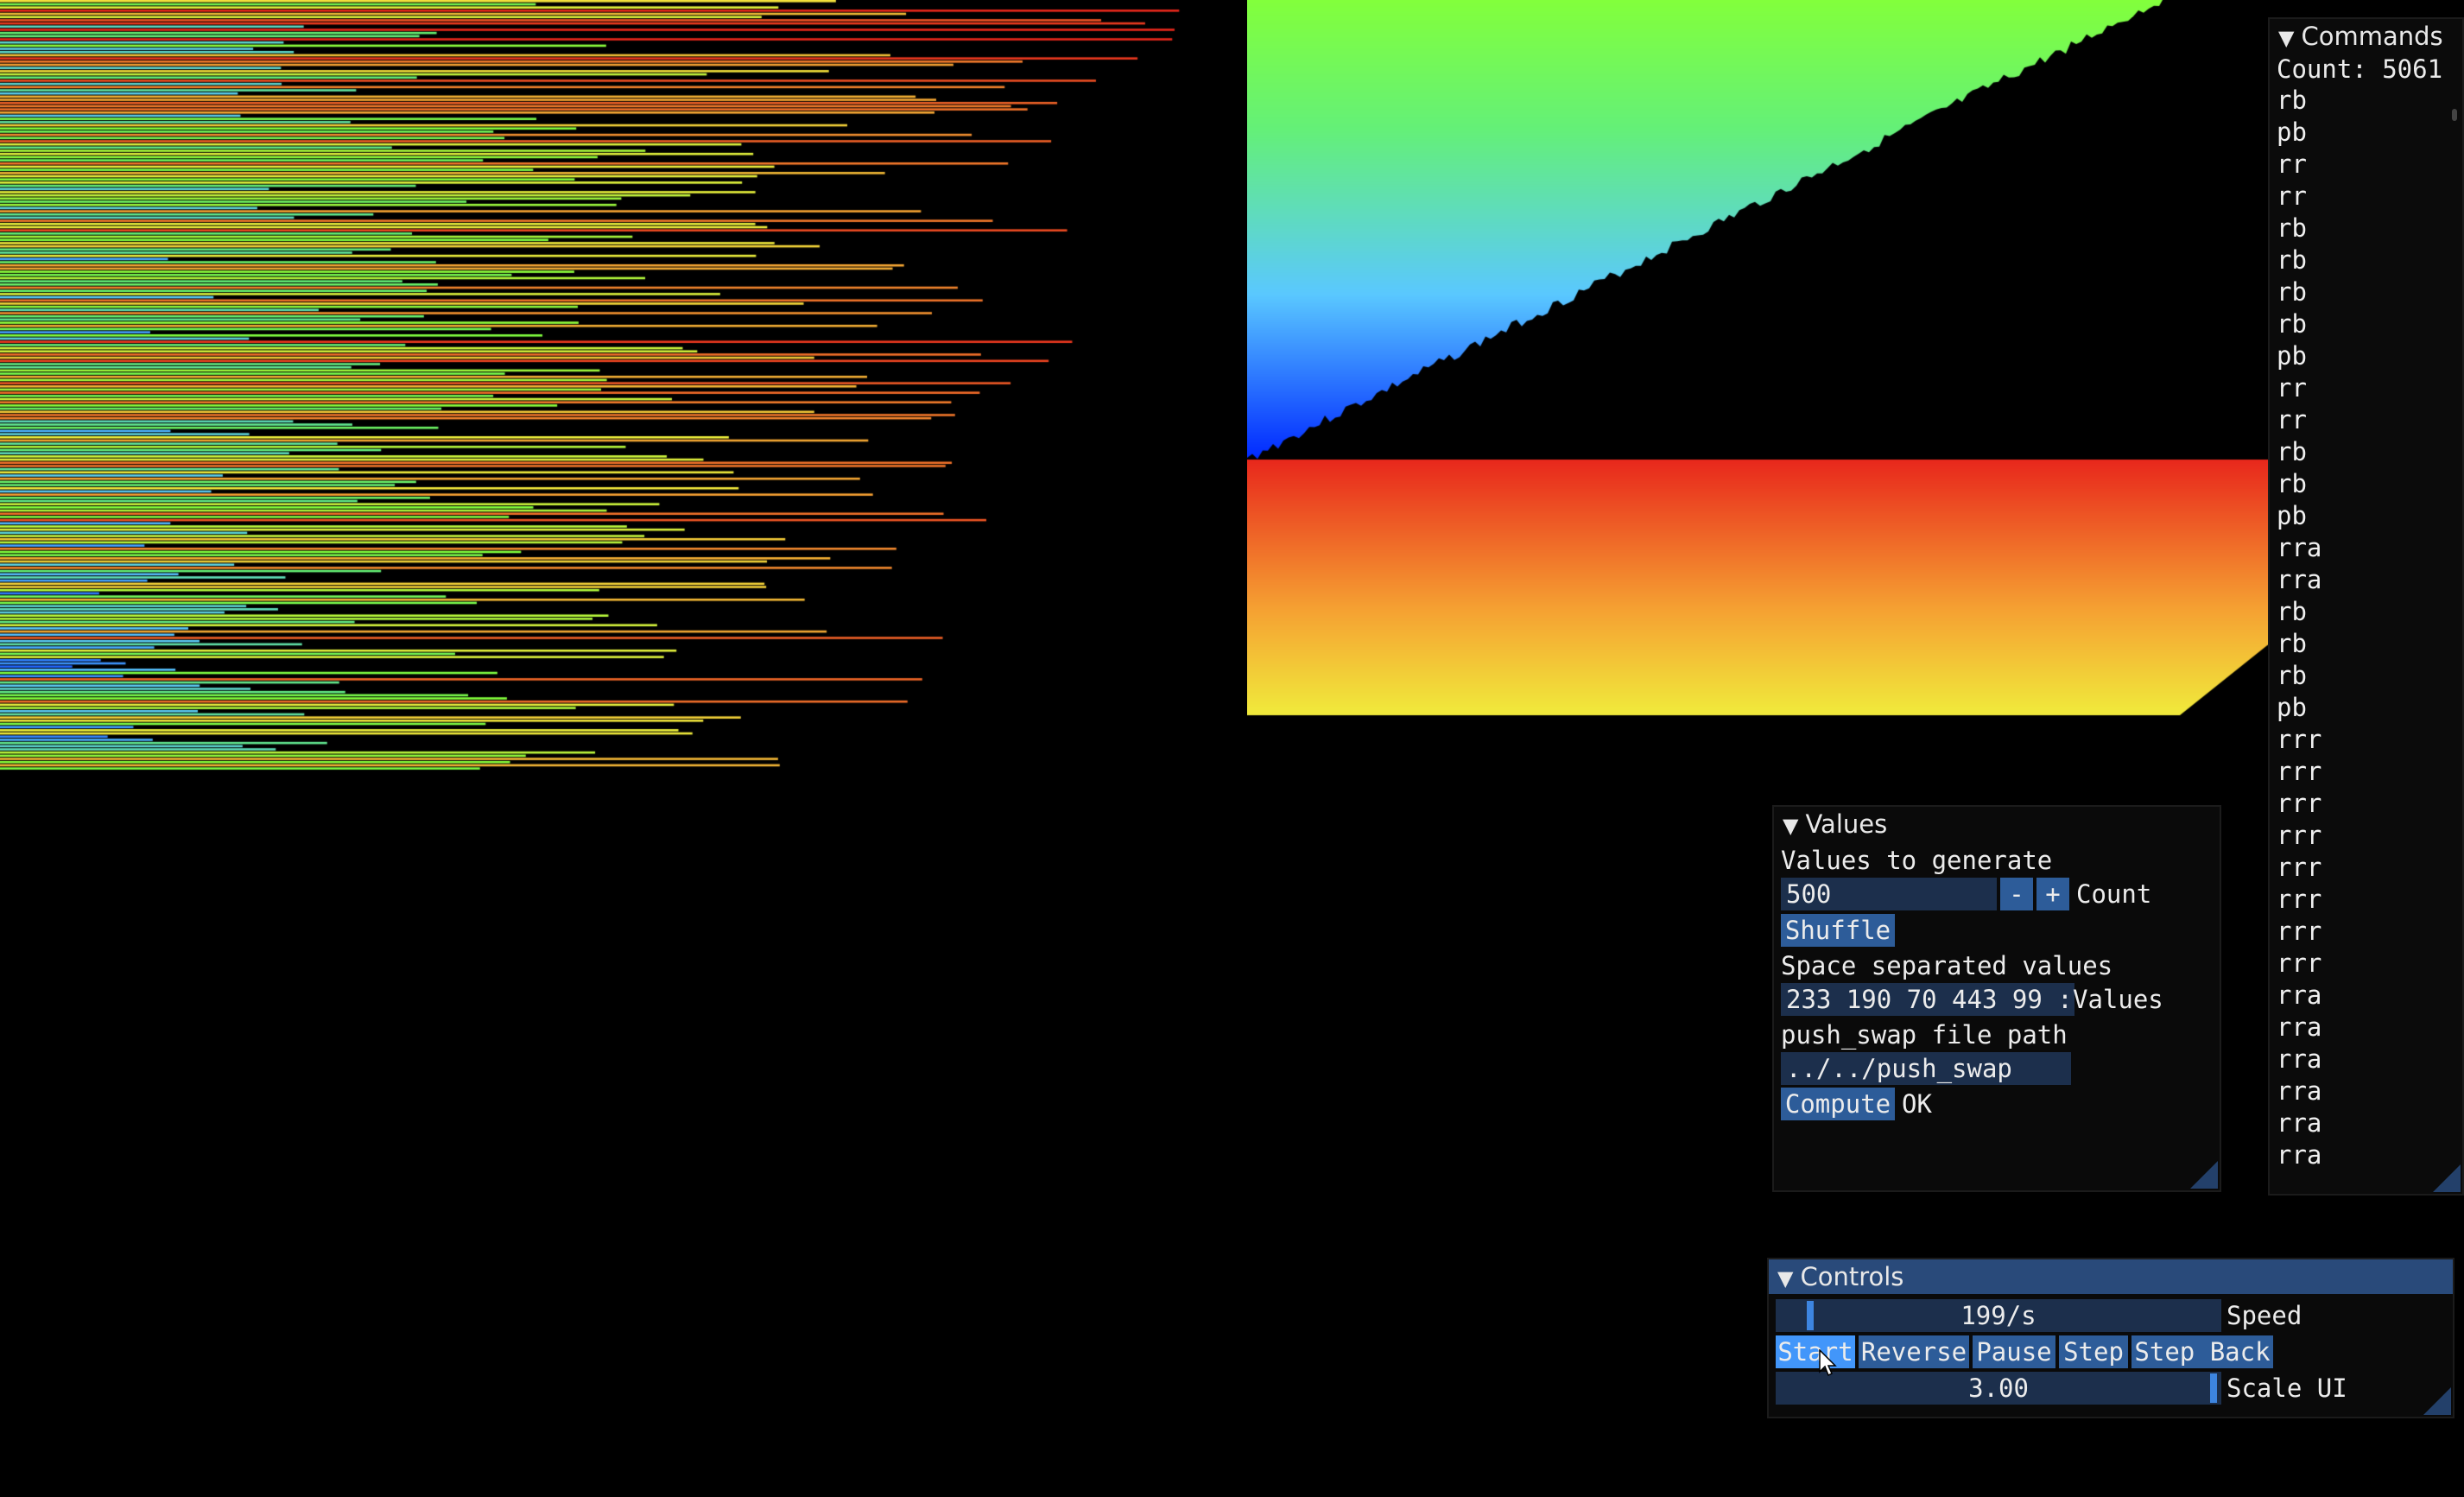 This screenshot has width=2464, height=1497. I want to click on count-input-value: 500, so click(1809, 894).